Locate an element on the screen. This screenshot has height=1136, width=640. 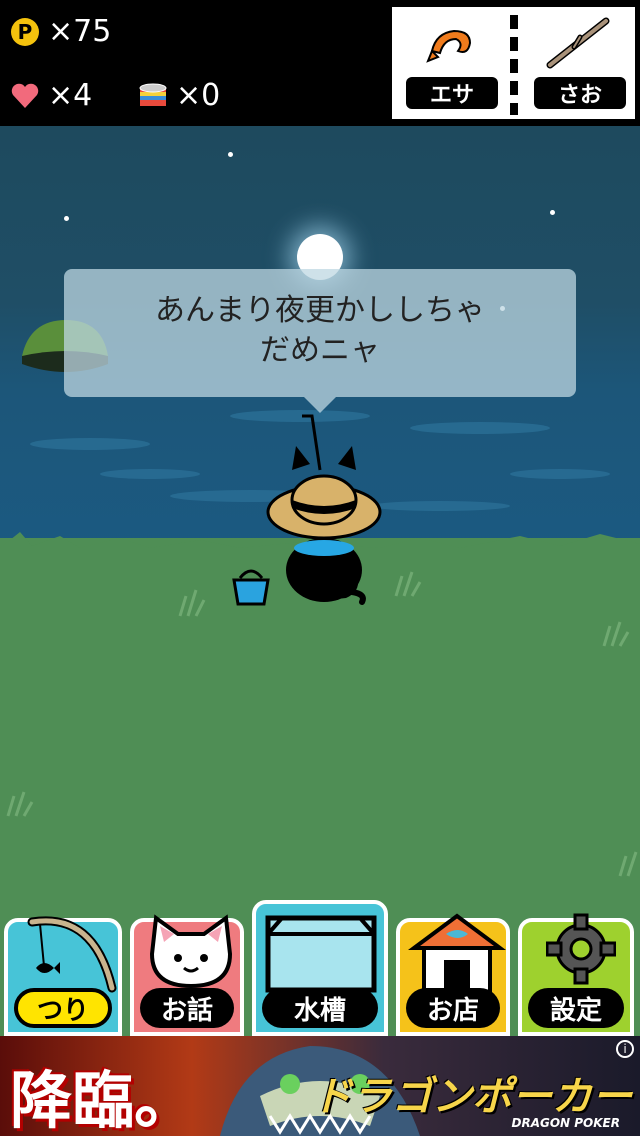
cans-counter: ×0 is located at coordinates (179, 95).